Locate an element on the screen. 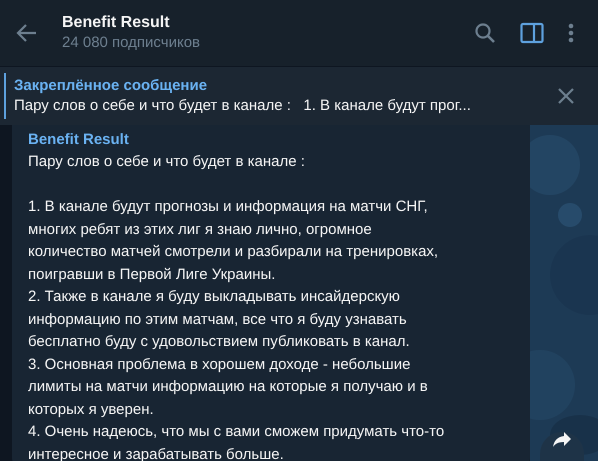 This screenshot has height=461, width=598. share-icon is located at coordinates (562, 439).